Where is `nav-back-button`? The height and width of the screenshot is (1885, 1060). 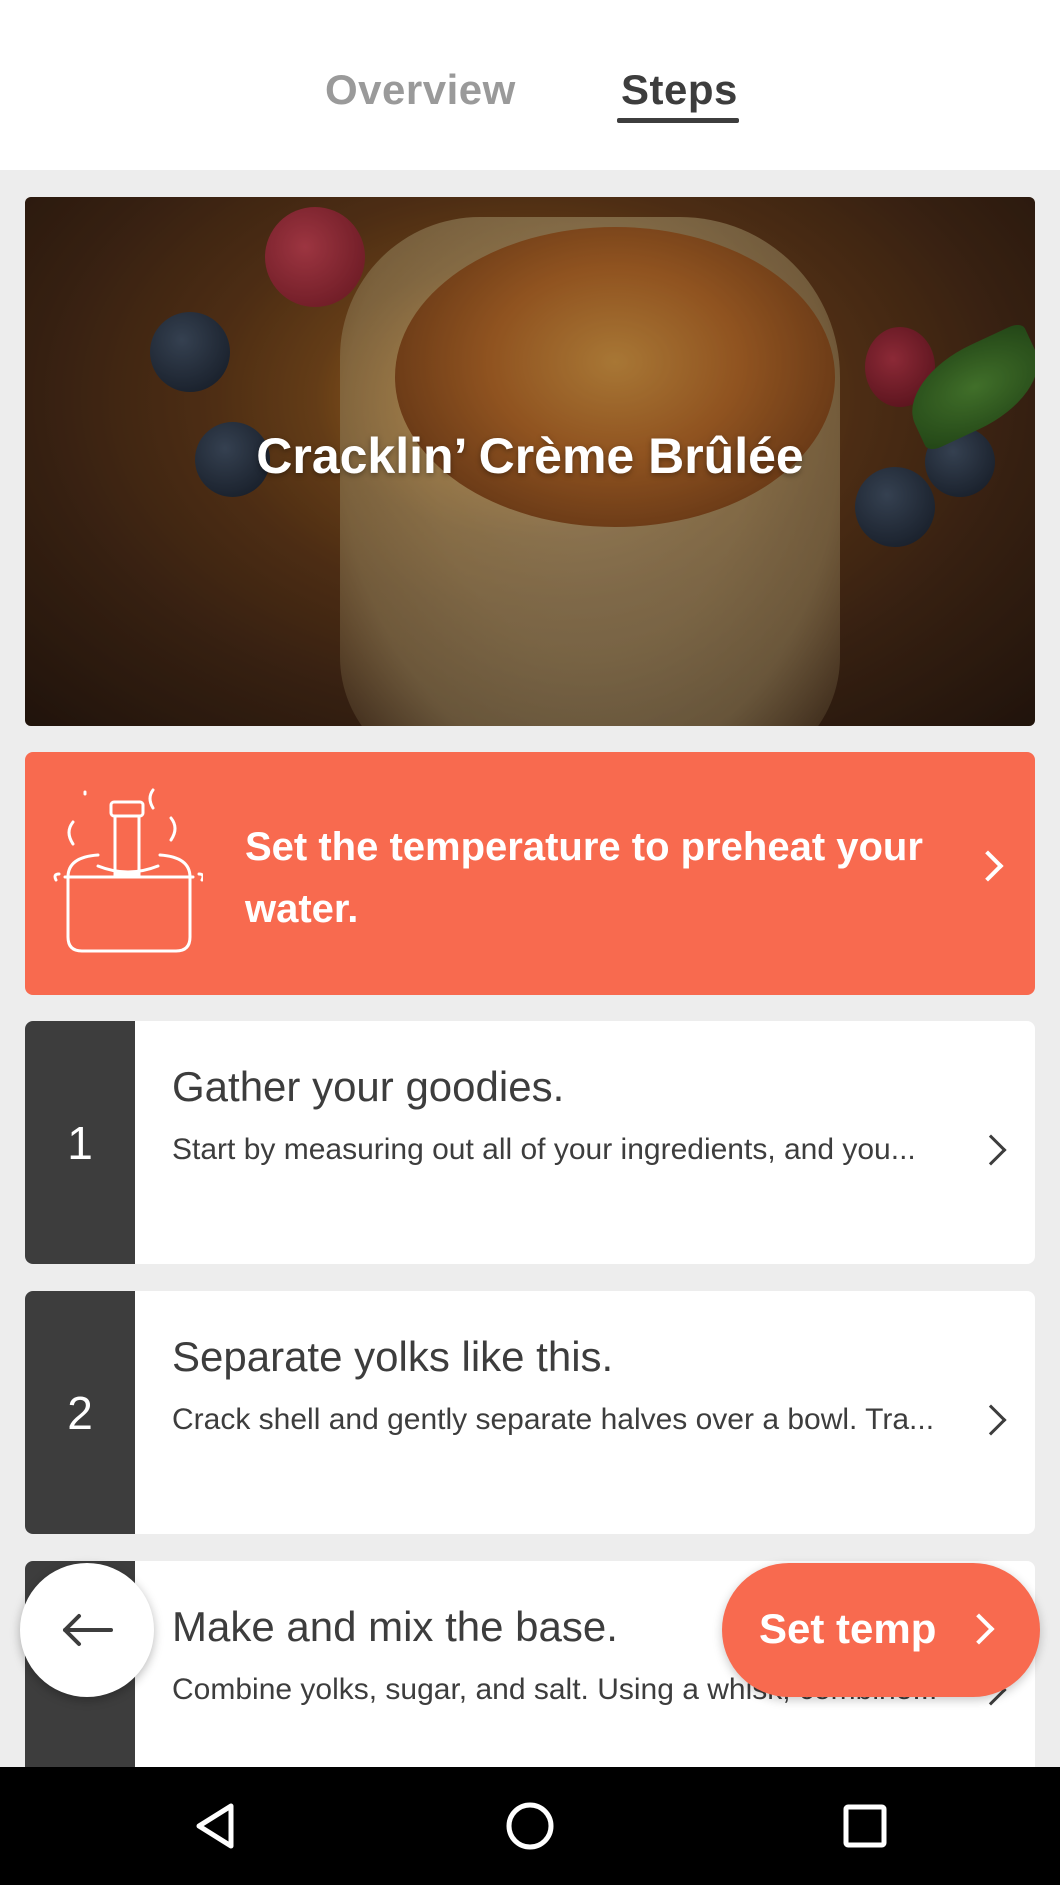
nav-back-button is located at coordinates (215, 1826).